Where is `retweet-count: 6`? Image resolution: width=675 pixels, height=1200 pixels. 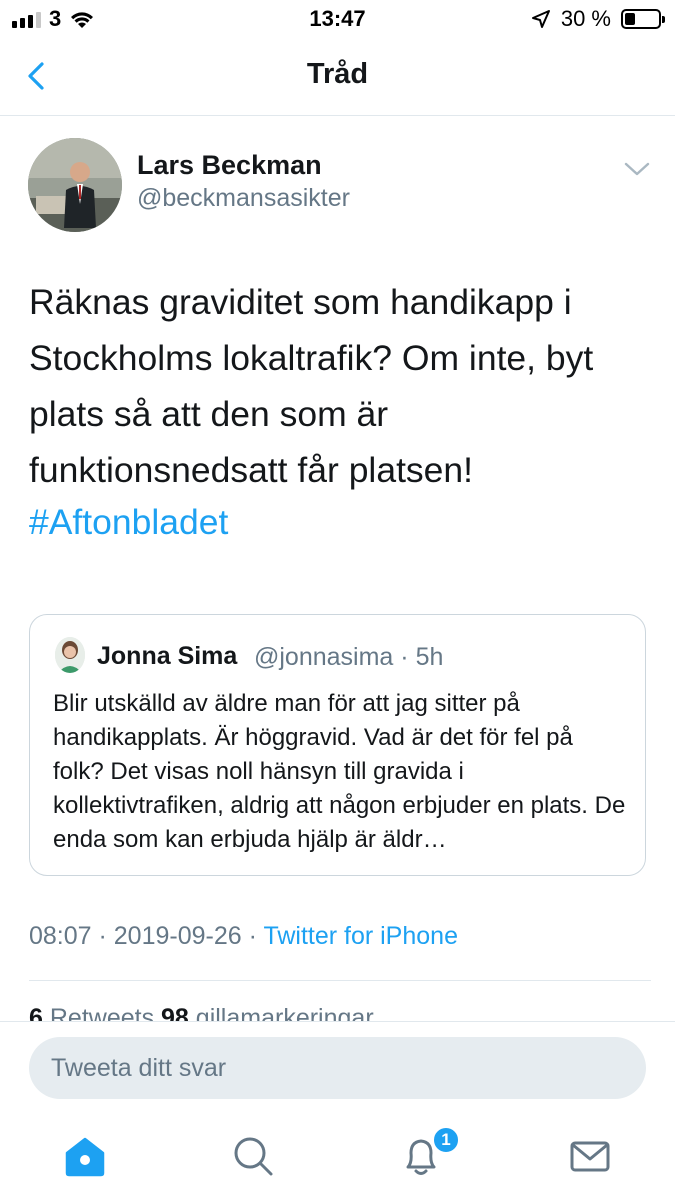 retweet-count: 6 is located at coordinates (36, 1013).